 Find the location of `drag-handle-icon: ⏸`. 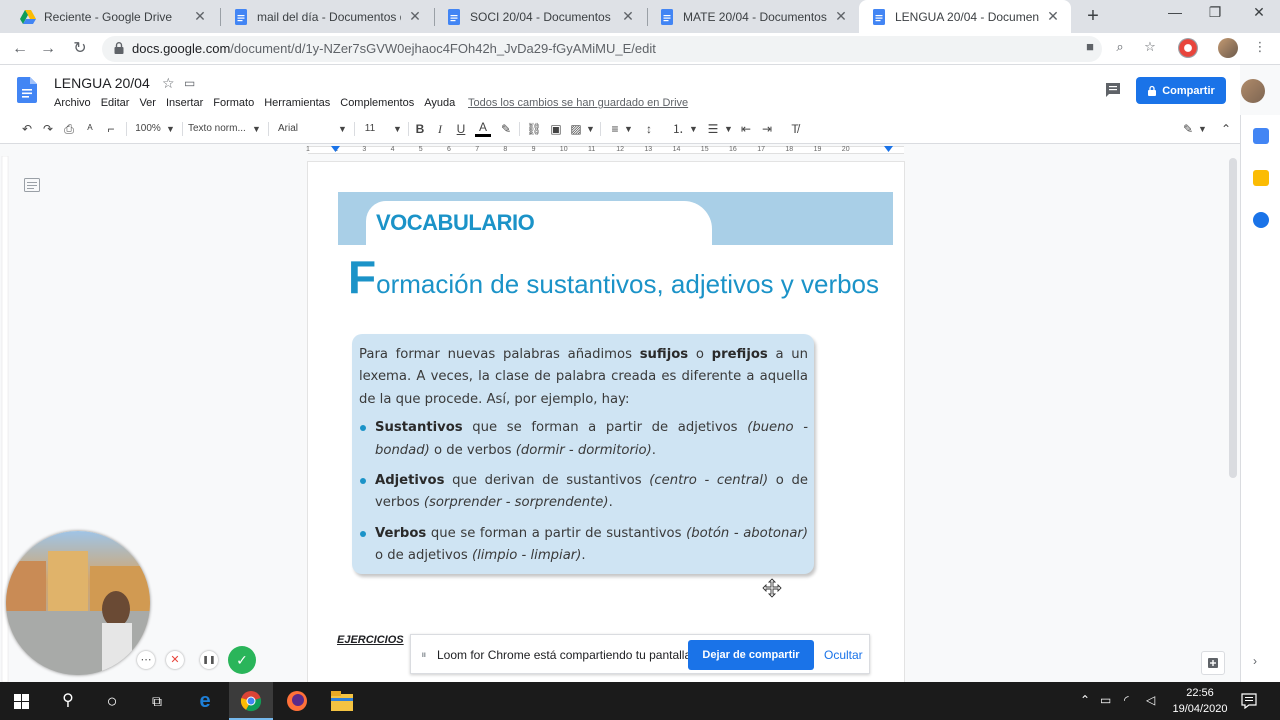

drag-handle-icon: ⏸ is located at coordinates (424, 655).